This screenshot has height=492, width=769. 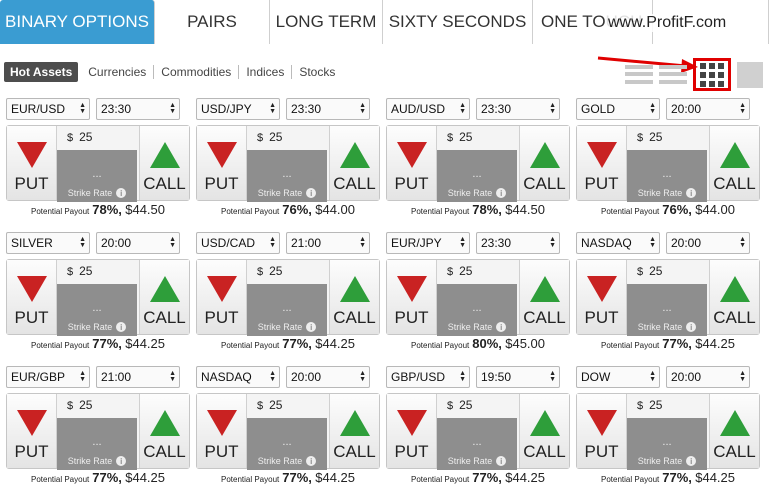 I want to click on asset-select: EUR/GBP ▲ ▼, so click(x=48, y=377).